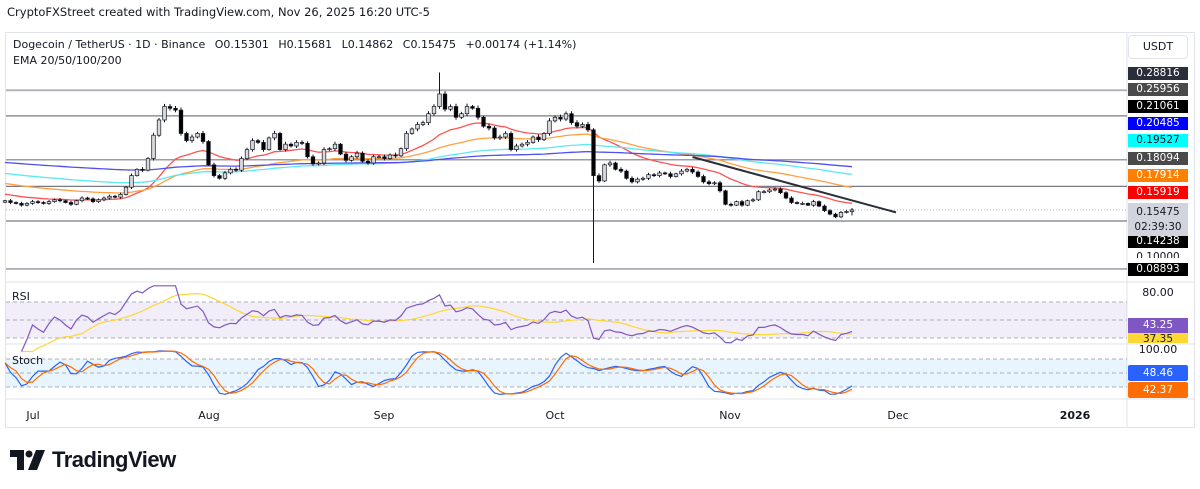 The image size is (1200, 489). I want to click on price-axis-label: 0.17914, so click(1158, 175).